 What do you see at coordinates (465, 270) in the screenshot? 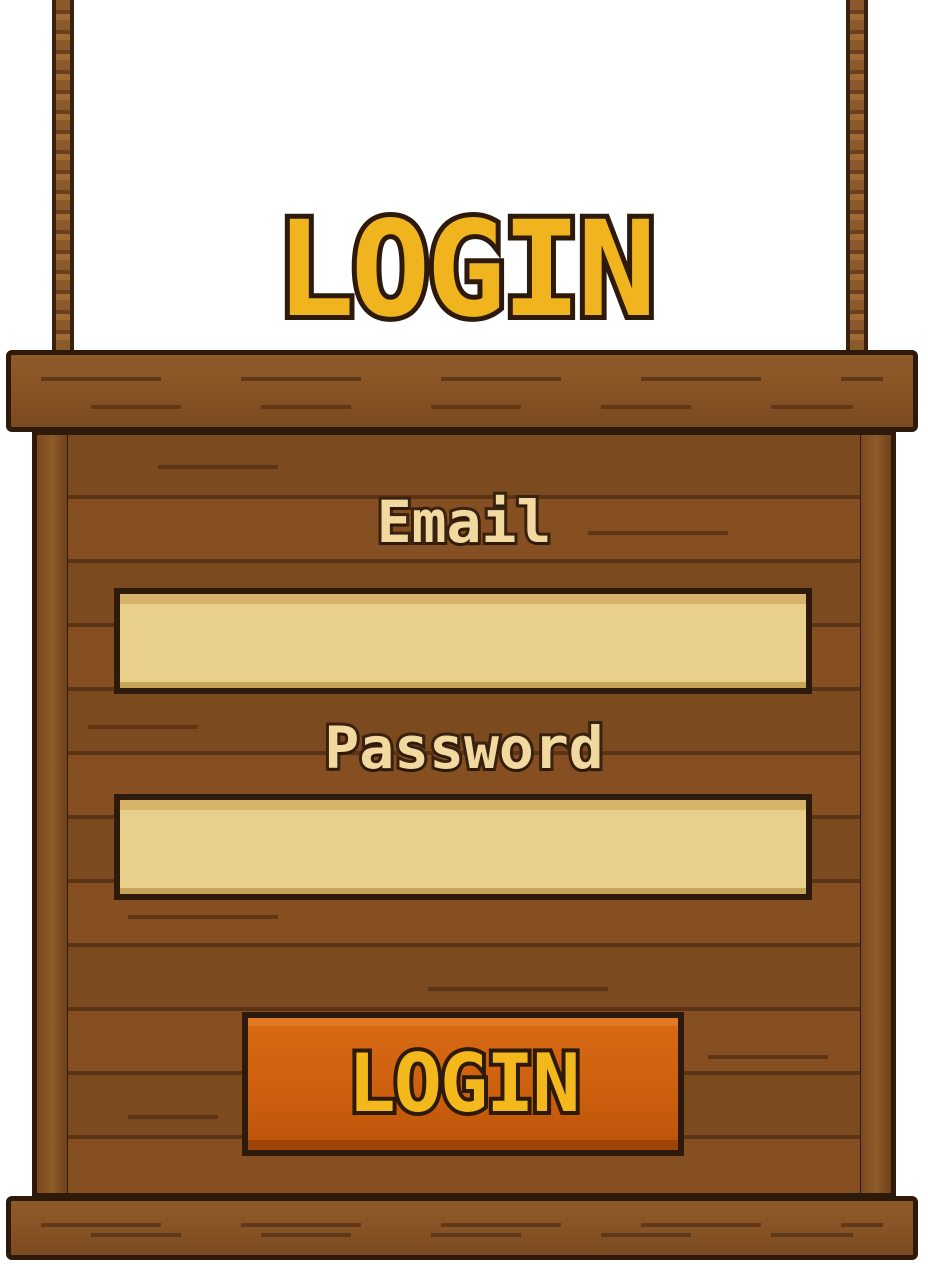
I see `page-title: LOGIN` at bounding box center [465, 270].